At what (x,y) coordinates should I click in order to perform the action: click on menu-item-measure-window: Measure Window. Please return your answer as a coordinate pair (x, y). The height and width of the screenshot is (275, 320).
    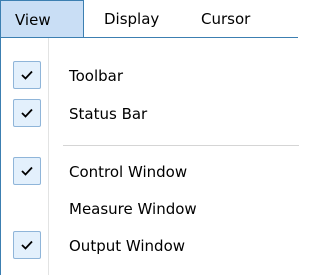
    Looking at the image, I should click on (150, 209).